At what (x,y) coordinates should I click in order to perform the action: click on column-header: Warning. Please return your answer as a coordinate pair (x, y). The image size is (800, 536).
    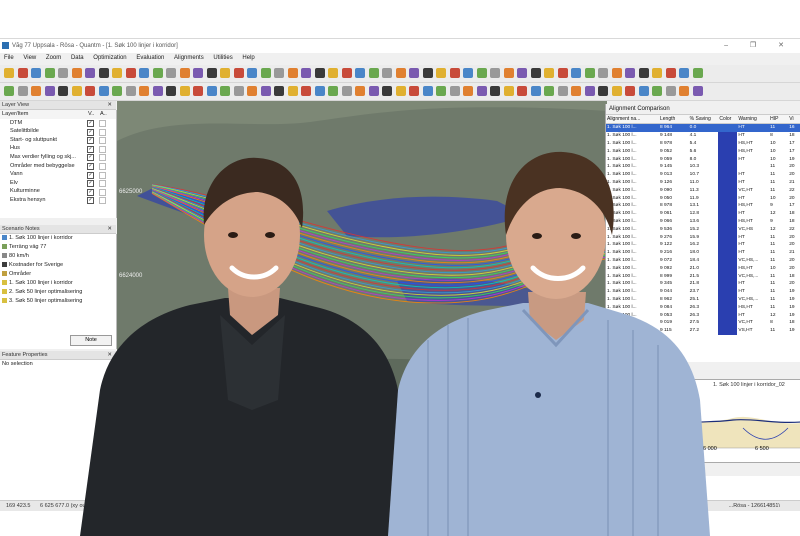
    Looking at the image, I should click on (753, 119).